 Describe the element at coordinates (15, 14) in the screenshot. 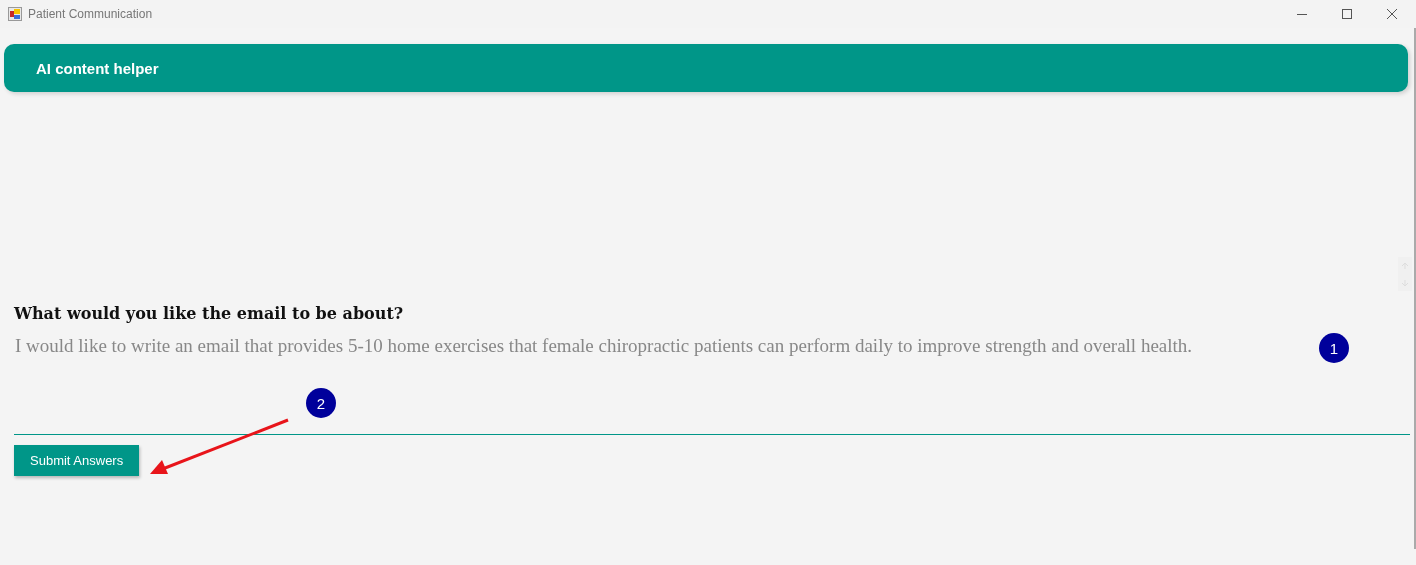

I see `app-icon` at that location.